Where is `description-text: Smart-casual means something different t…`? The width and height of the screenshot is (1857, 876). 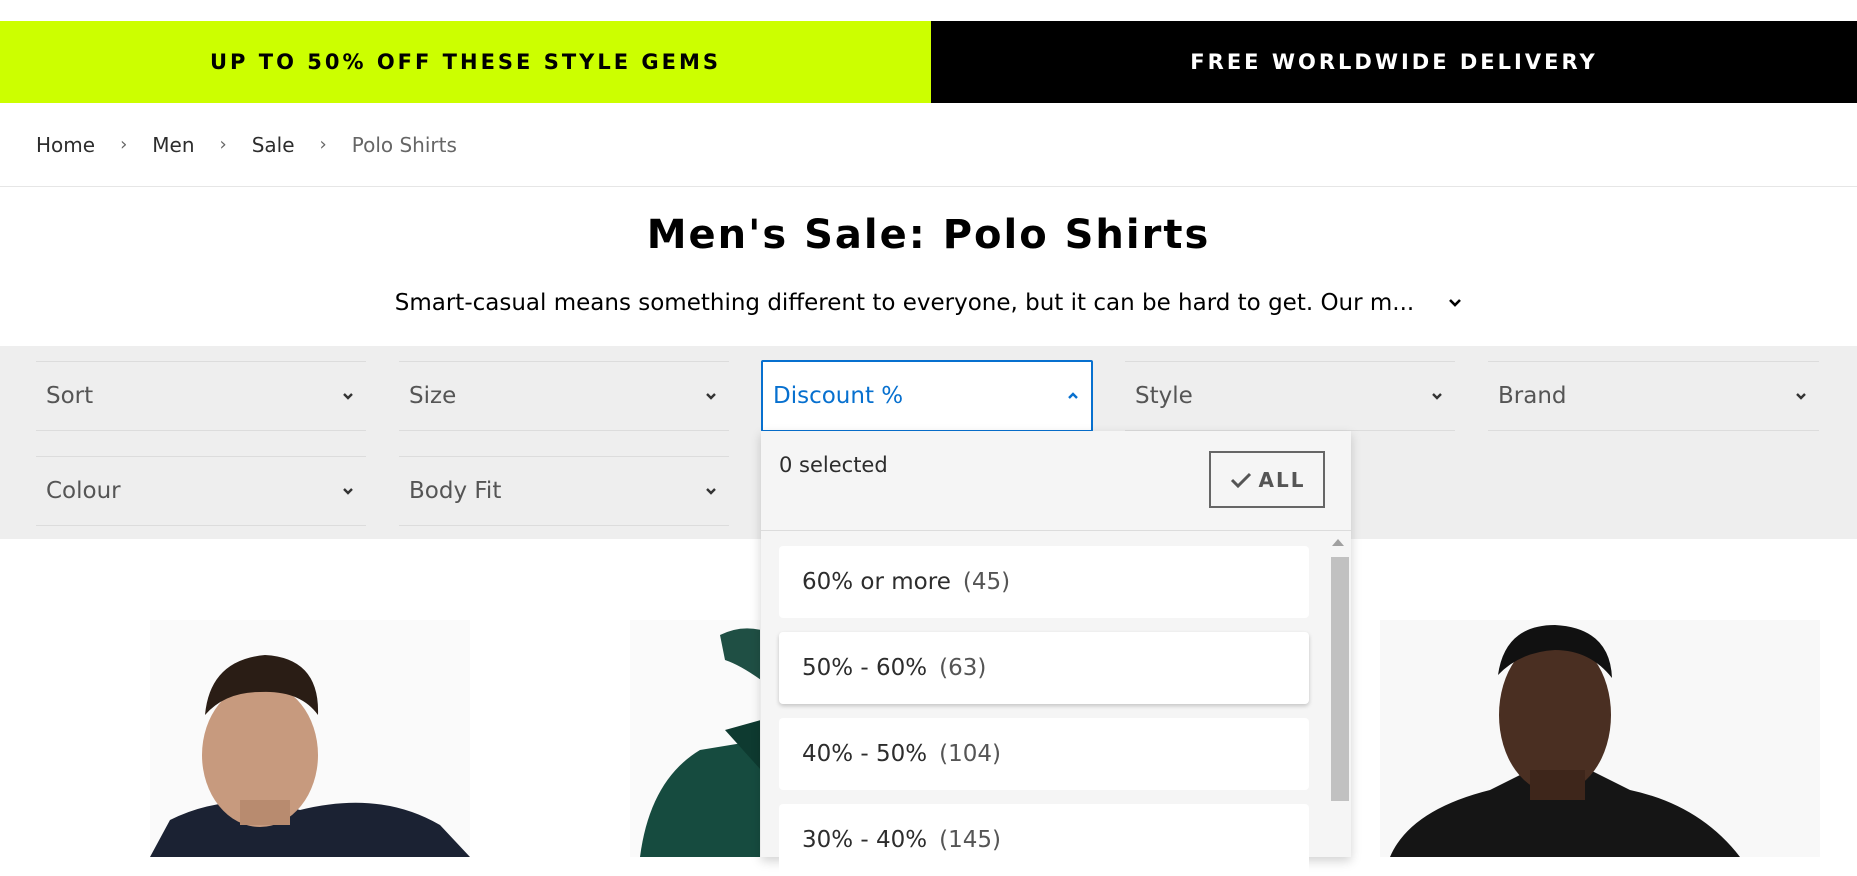 description-text: Smart-casual means something different t… is located at coordinates (904, 303).